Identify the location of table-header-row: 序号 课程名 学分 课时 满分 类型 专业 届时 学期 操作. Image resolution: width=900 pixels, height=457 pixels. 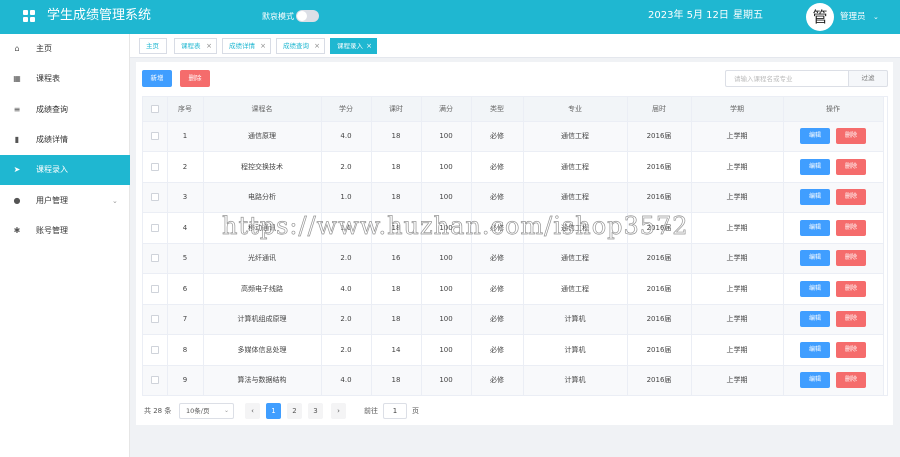
(513, 109).